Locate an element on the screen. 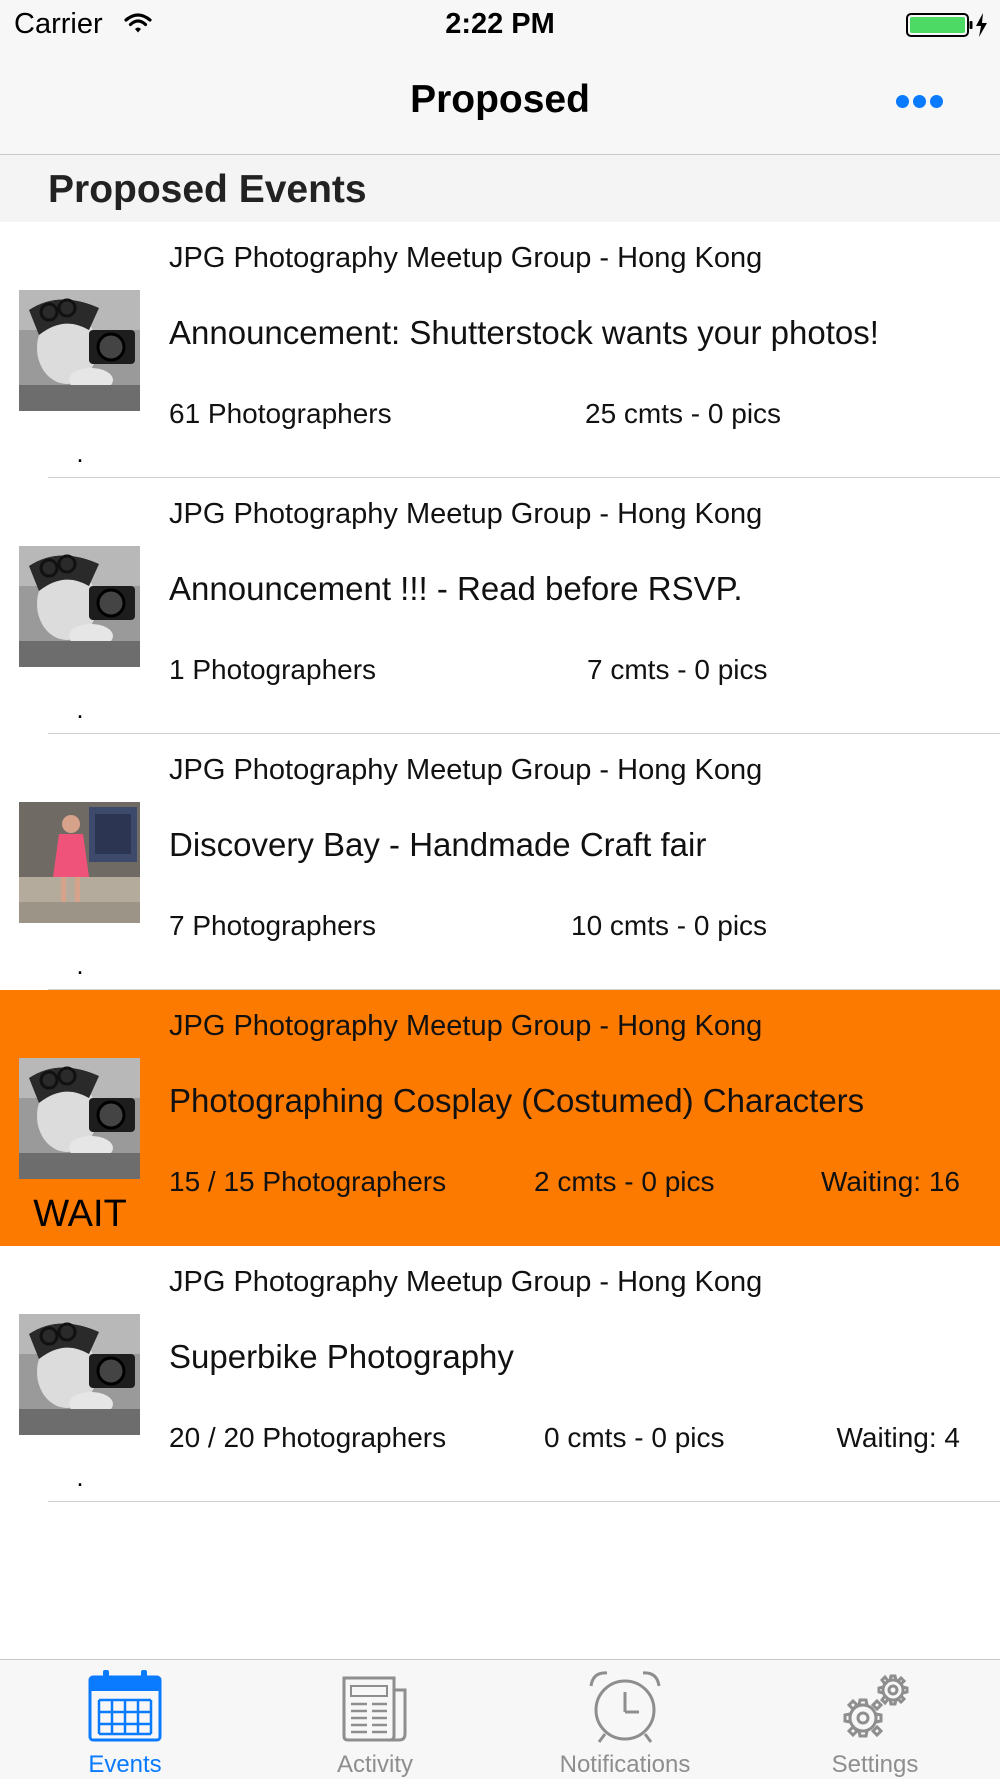  event-waiting-count: Waiting: 16 is located at coordinates (890, 1181).